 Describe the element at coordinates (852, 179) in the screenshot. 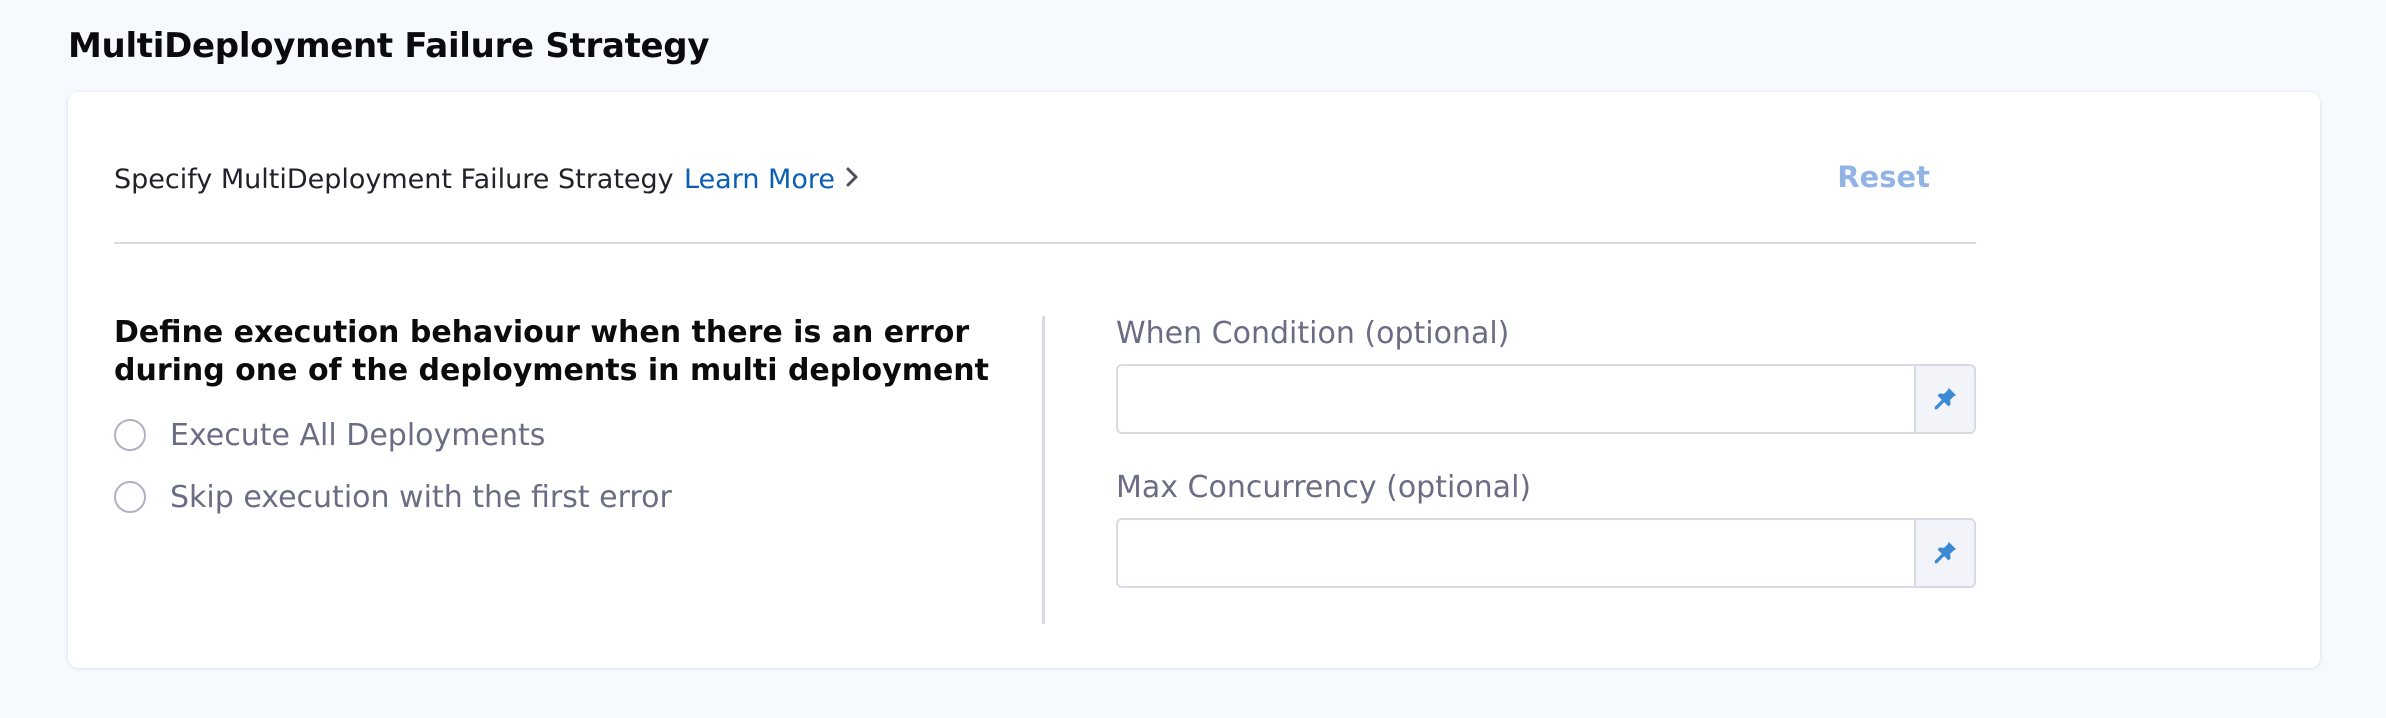

I see `chevron-right-icon` at that location.